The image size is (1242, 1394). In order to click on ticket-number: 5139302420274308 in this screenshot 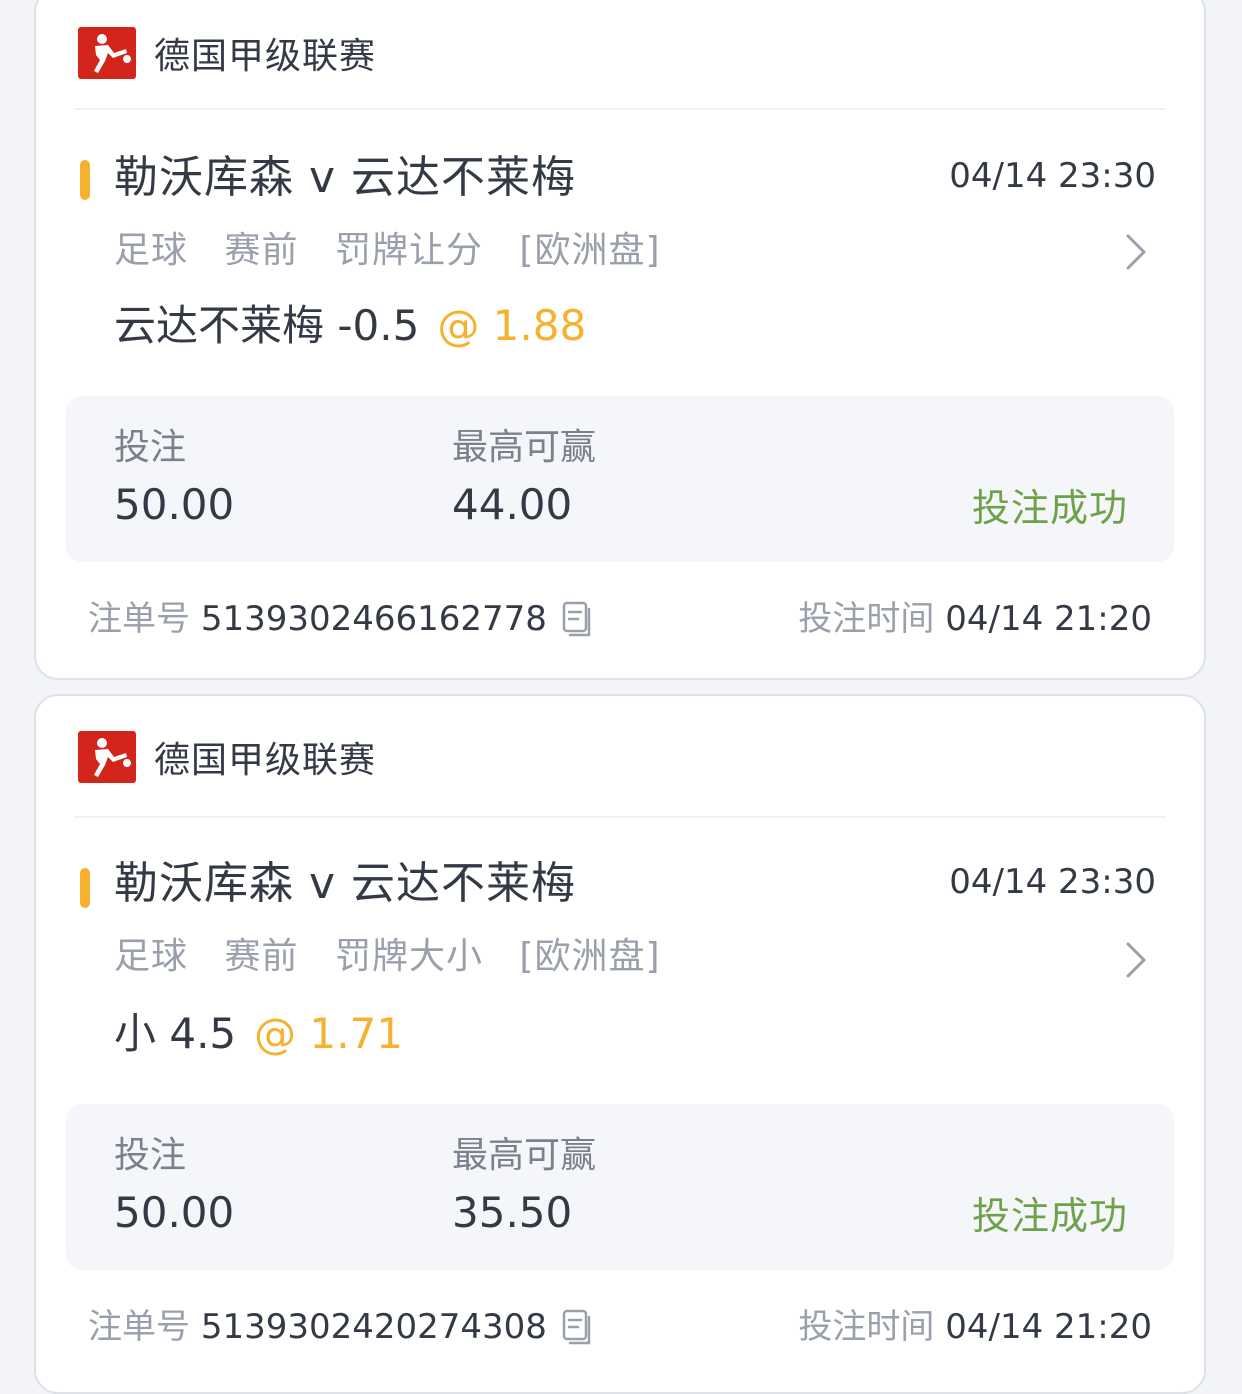, I will do `click(373, 1327)`.